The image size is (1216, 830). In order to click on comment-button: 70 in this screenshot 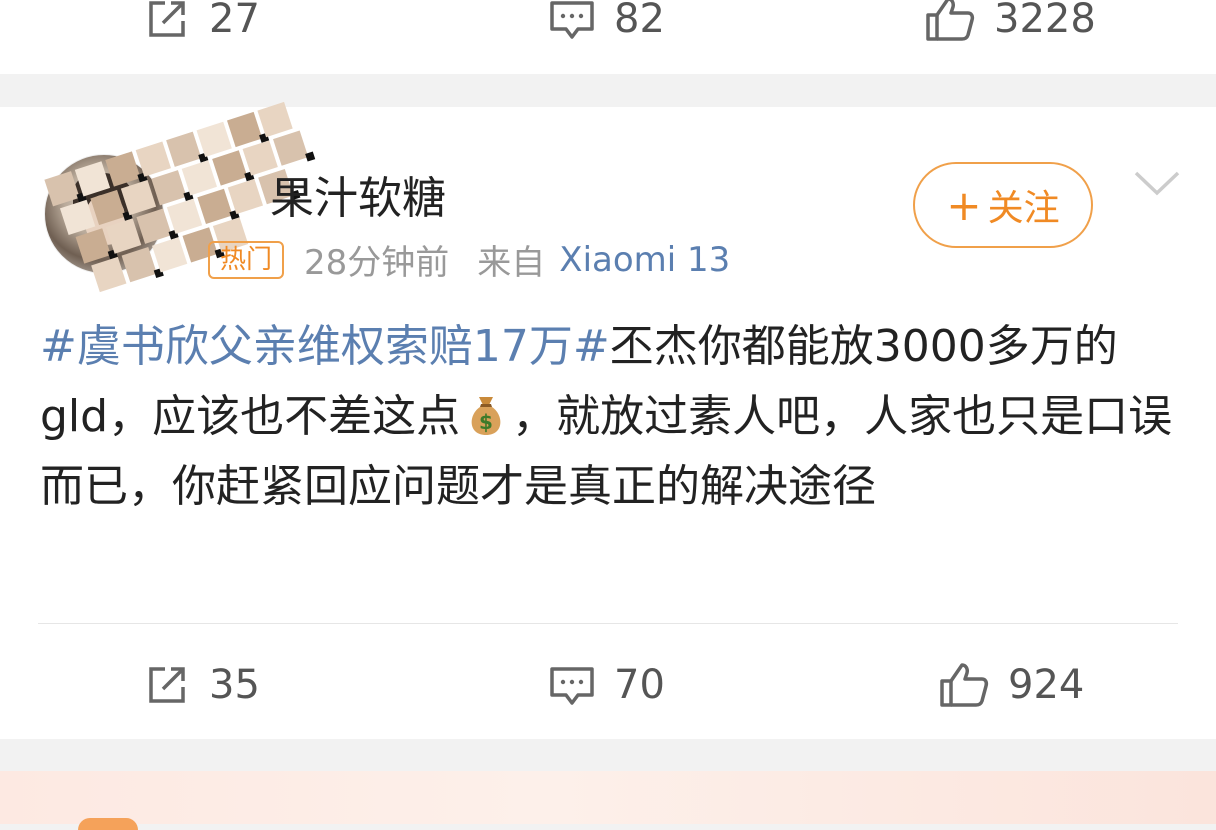, I will do `click(606, 685)`.